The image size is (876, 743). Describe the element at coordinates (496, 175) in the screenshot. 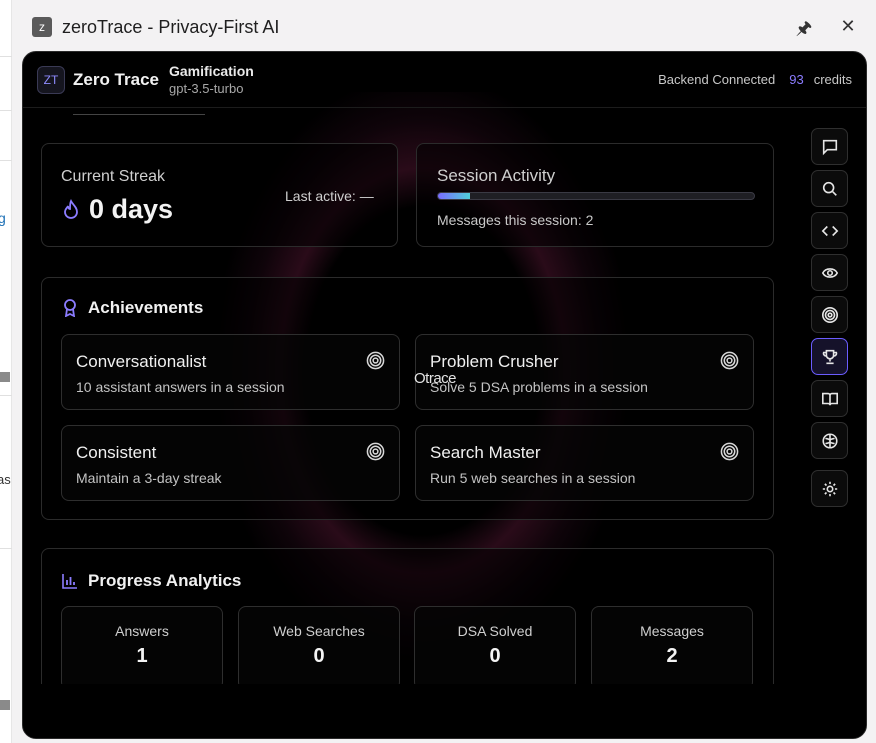

I see `session-activity-label: Session Activity` at that location.